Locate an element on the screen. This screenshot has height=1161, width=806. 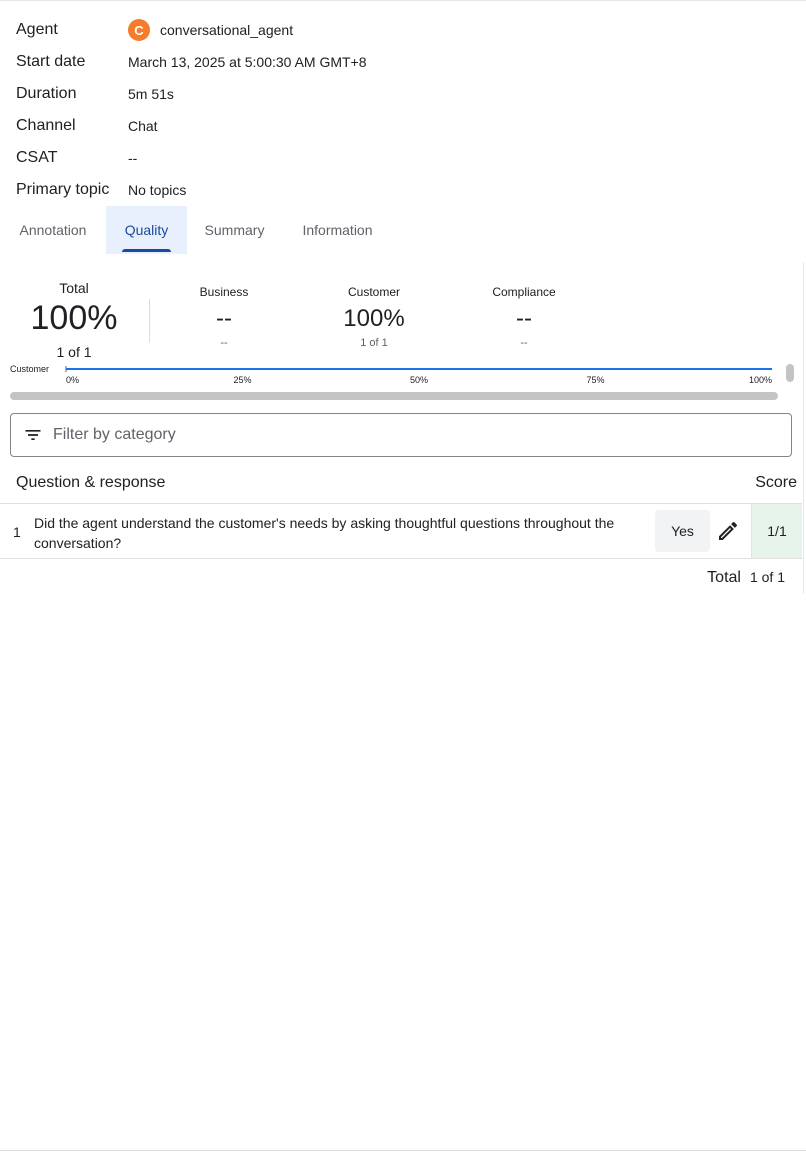
meta-row-channel: Channel Chat is located at coordinates (316, 126).